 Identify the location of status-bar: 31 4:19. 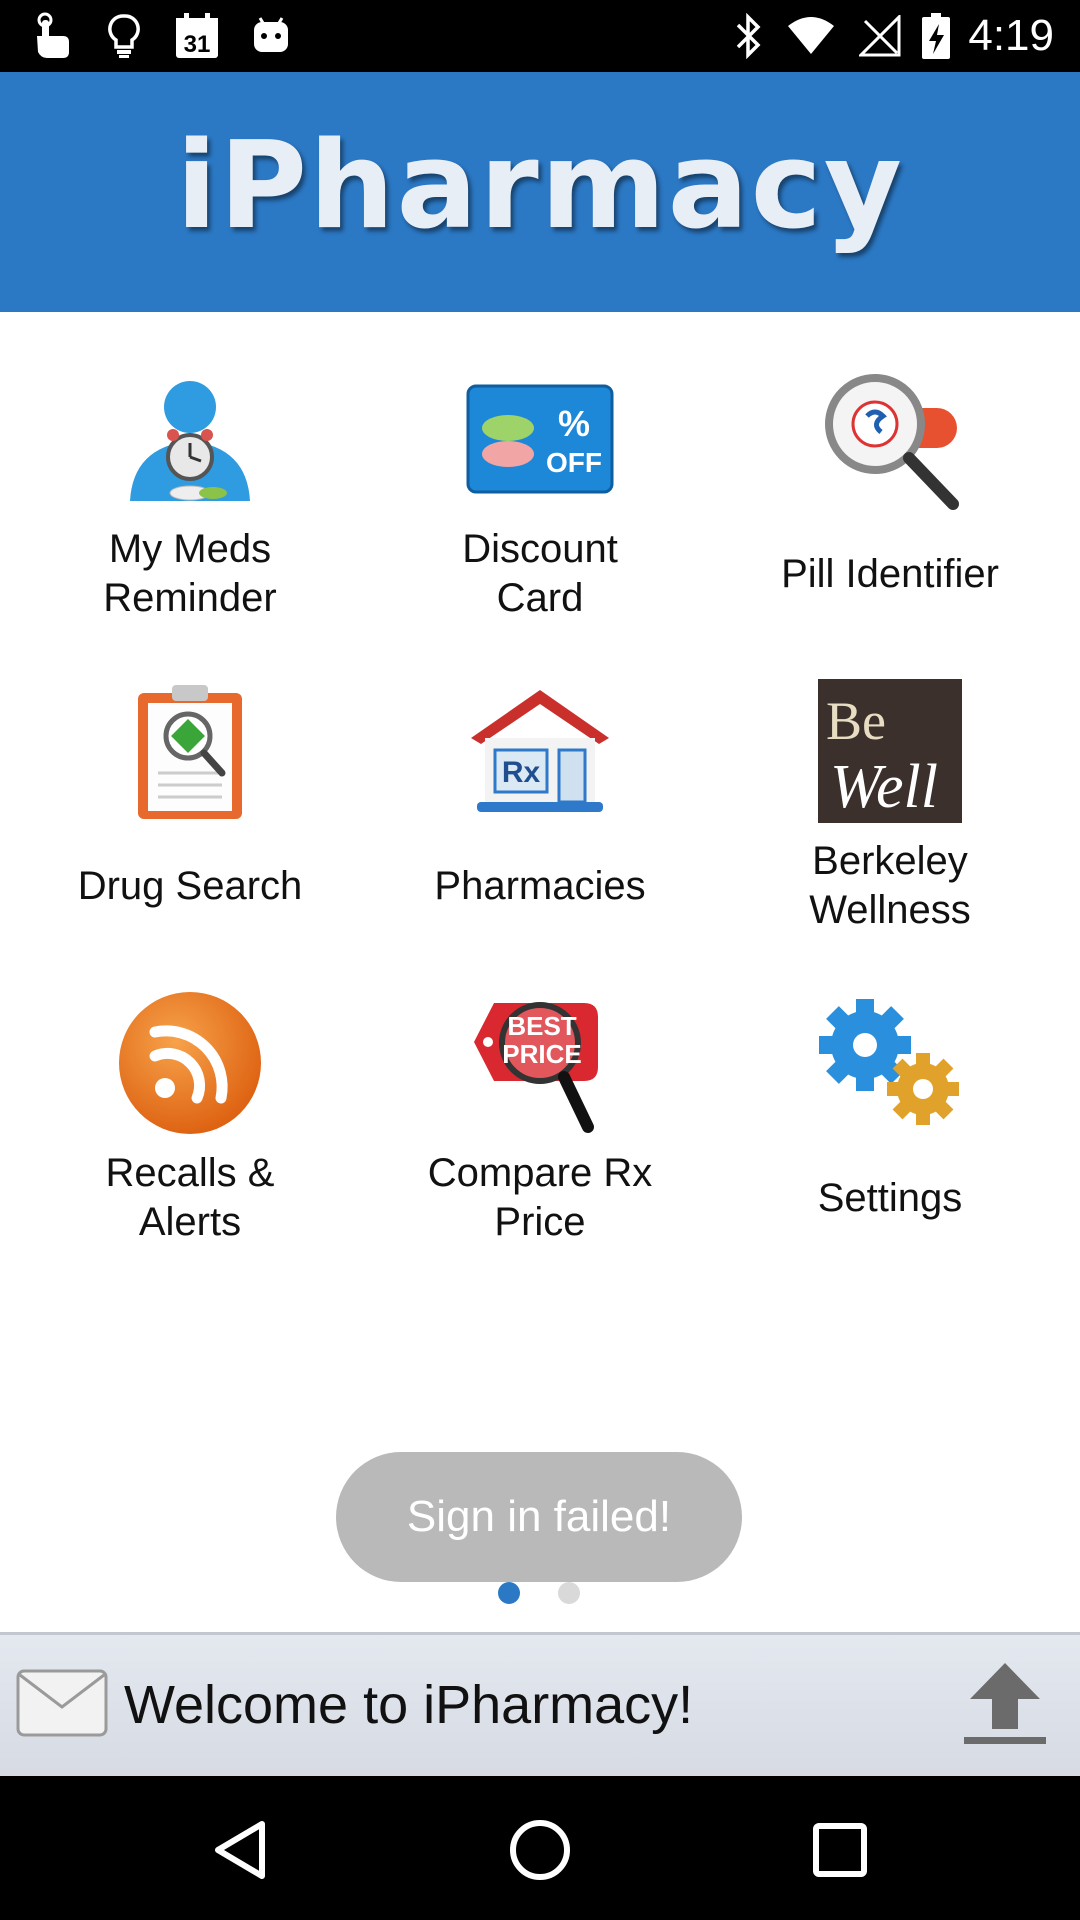
(540, 36).